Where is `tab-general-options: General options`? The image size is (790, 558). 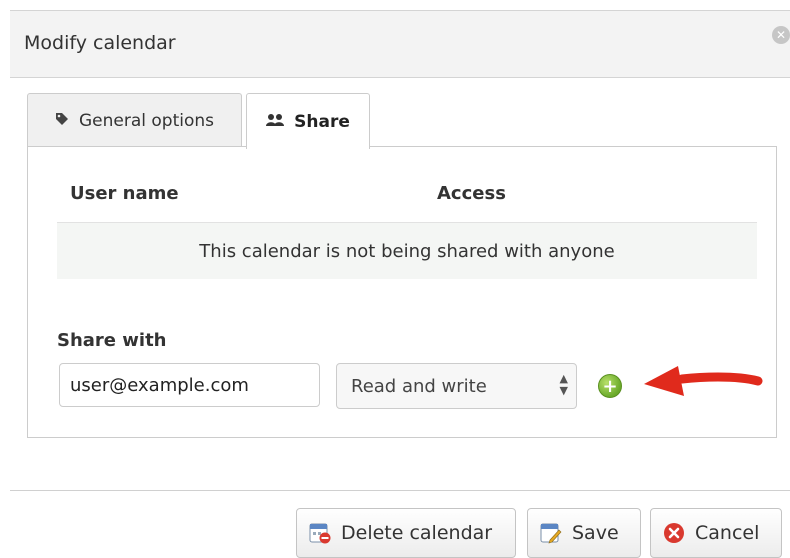
tab-general-options: General options is located at coordinates (134, 120).